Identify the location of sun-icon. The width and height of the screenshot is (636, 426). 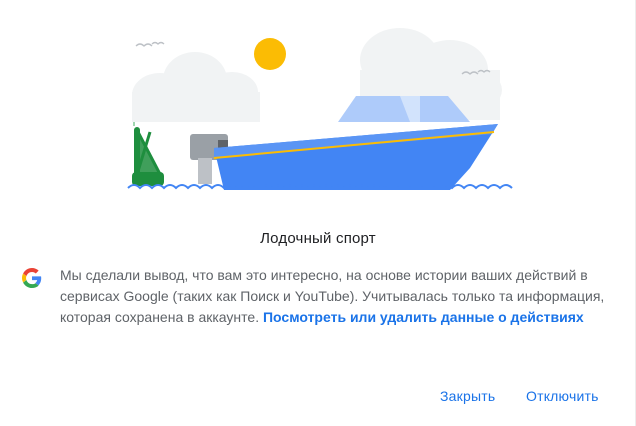
(270, 54).